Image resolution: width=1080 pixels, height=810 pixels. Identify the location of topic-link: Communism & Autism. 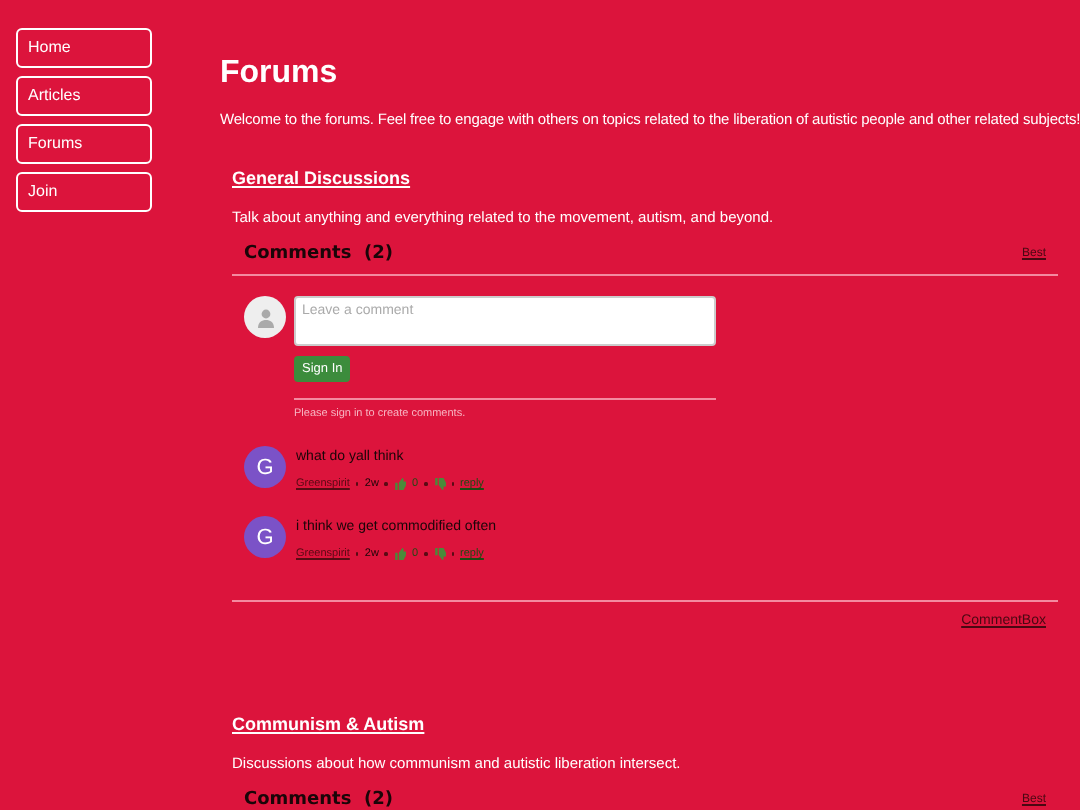
(328, 724).